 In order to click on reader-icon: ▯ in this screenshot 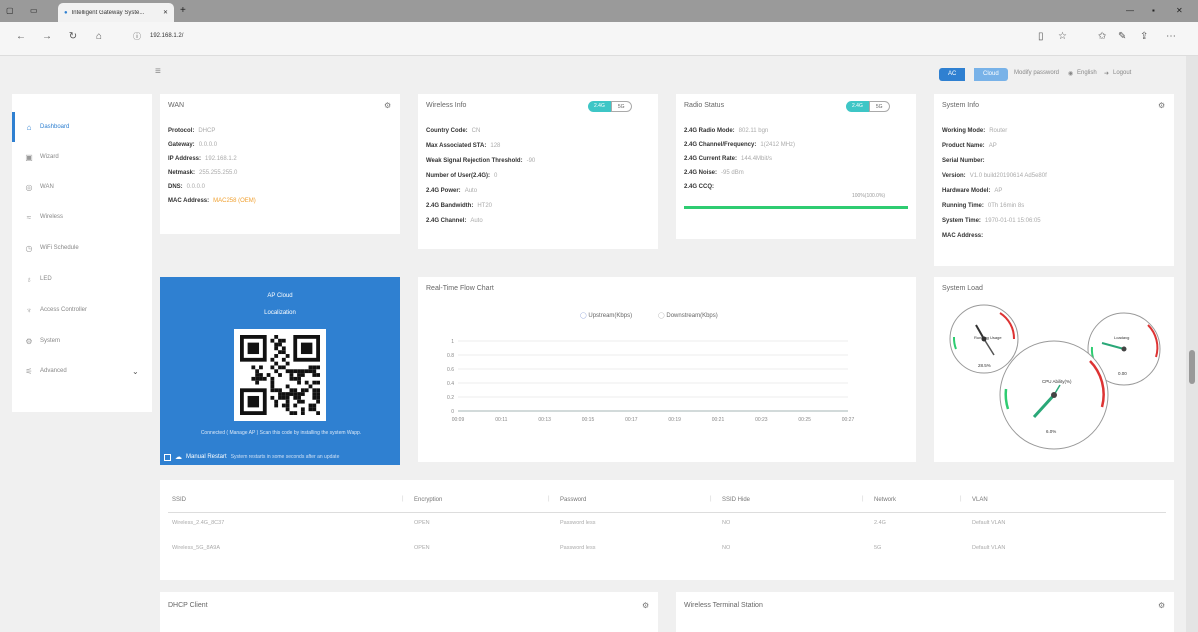, I will do `click(1041, 36)`.